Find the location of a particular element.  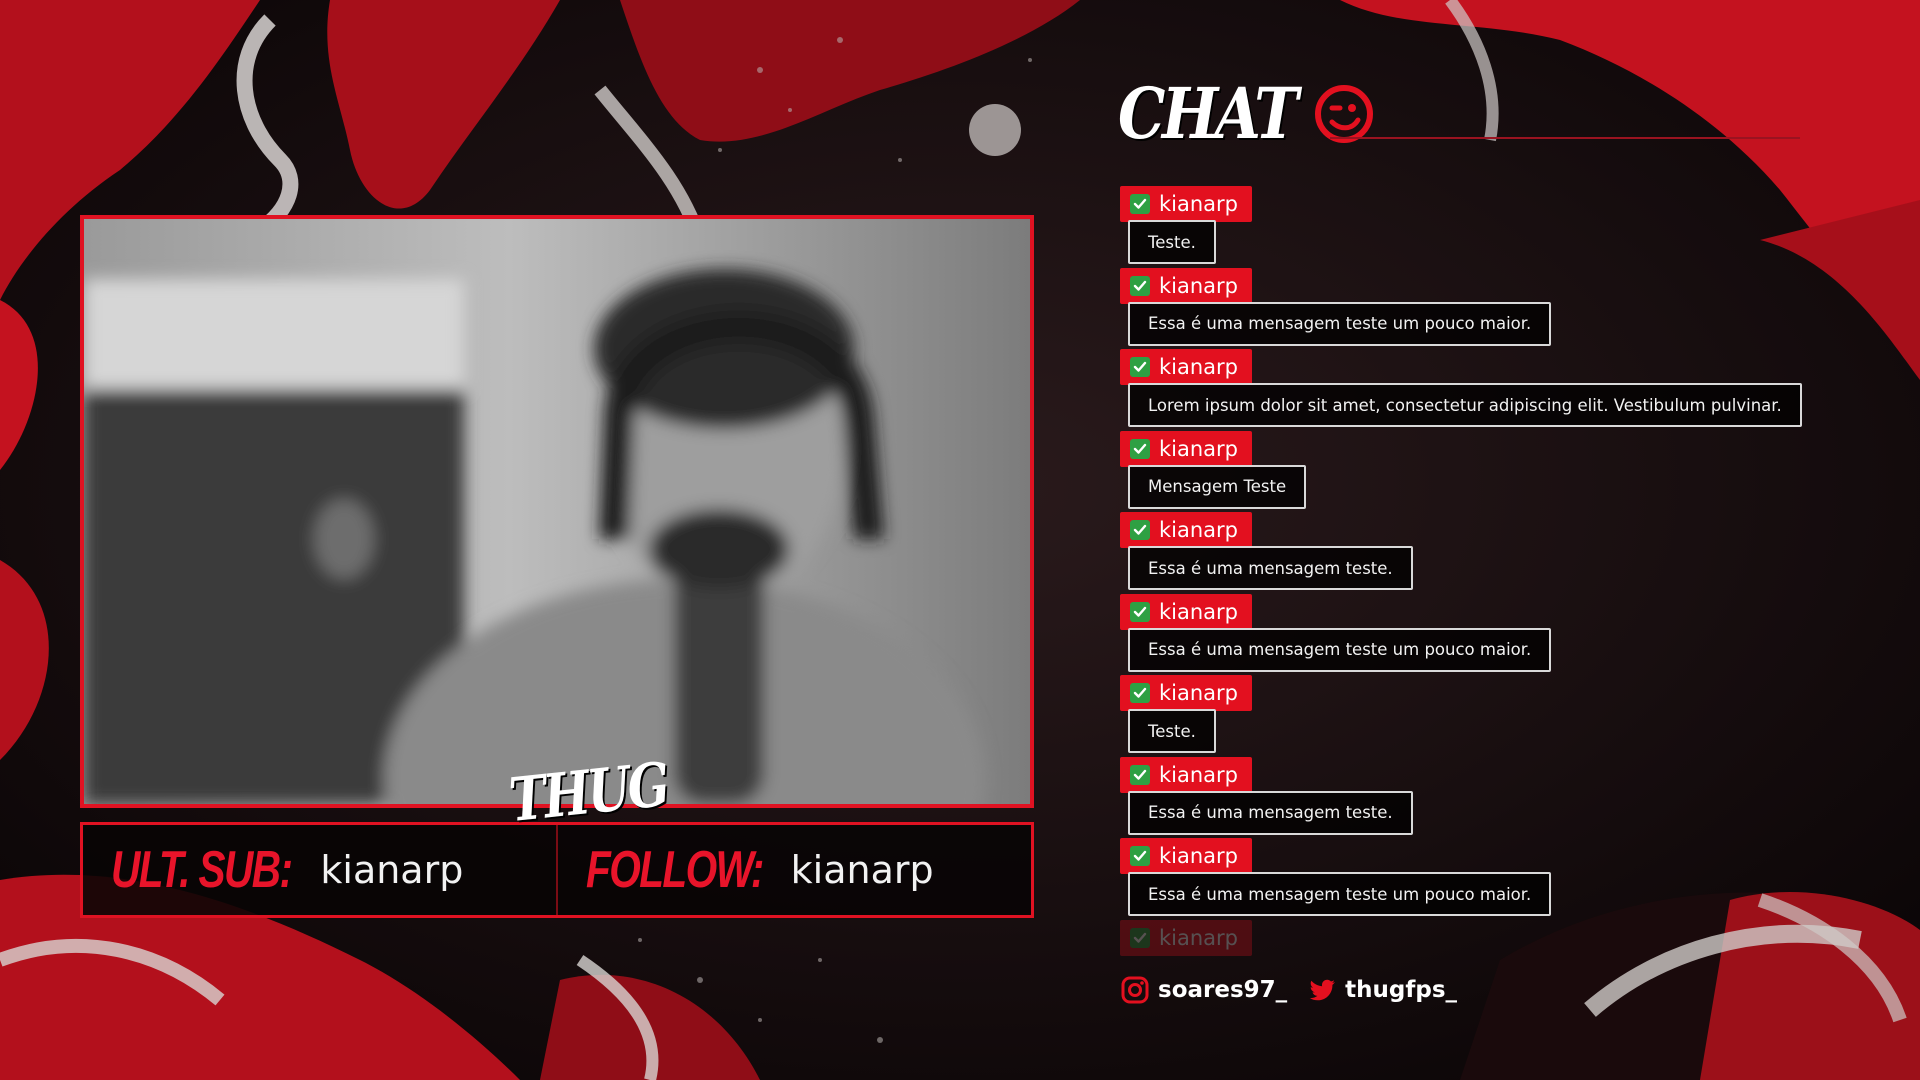

last-sub-value: kianarp is located at coordinates (392, 870).